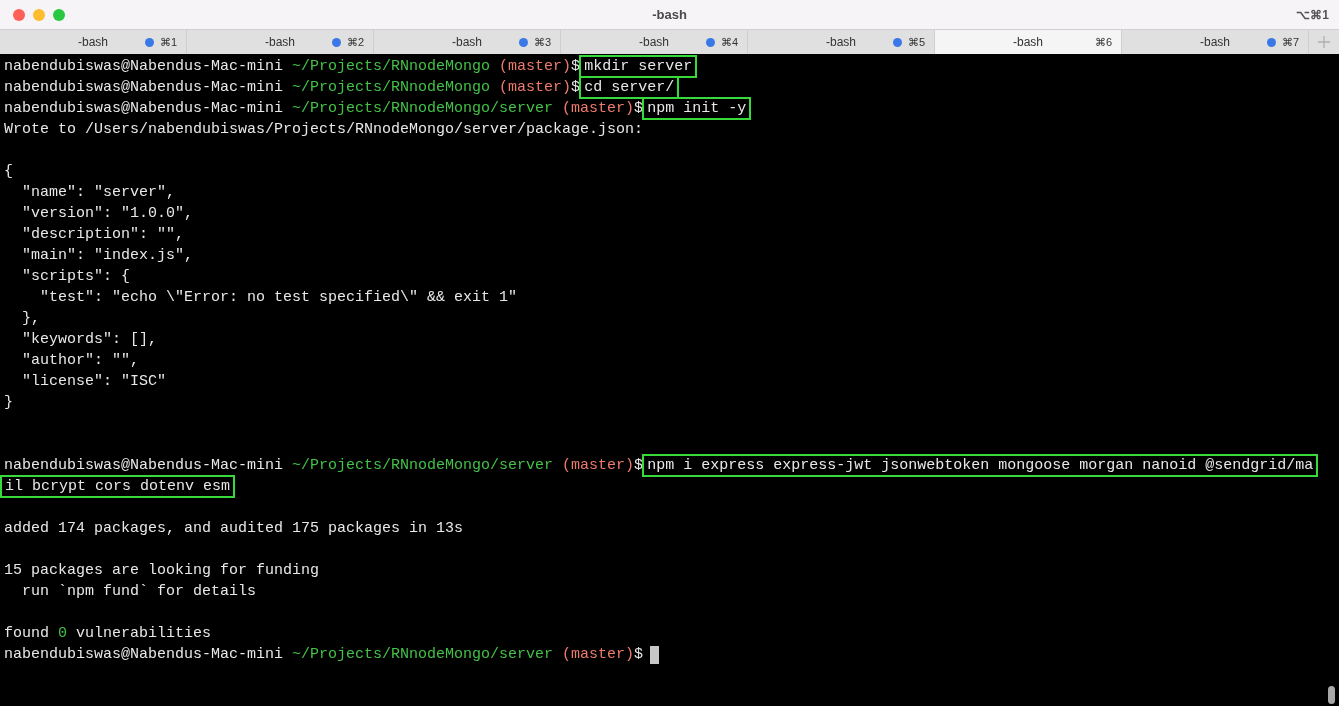 Image resolution: width=1339 pixels, height=706 pixels. I want to click on output-text: run `npm fund` for details, so click(139, 592).